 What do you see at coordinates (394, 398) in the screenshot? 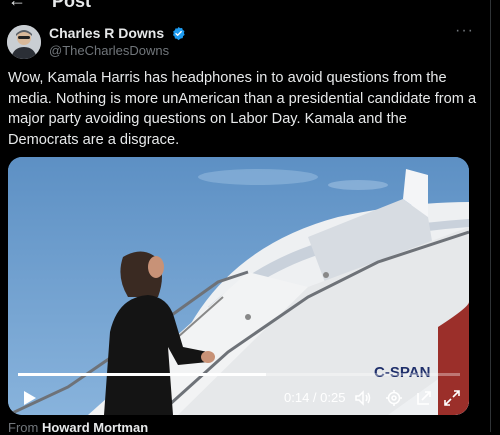
I see `settings-icon` at bounding box center [394, 398].